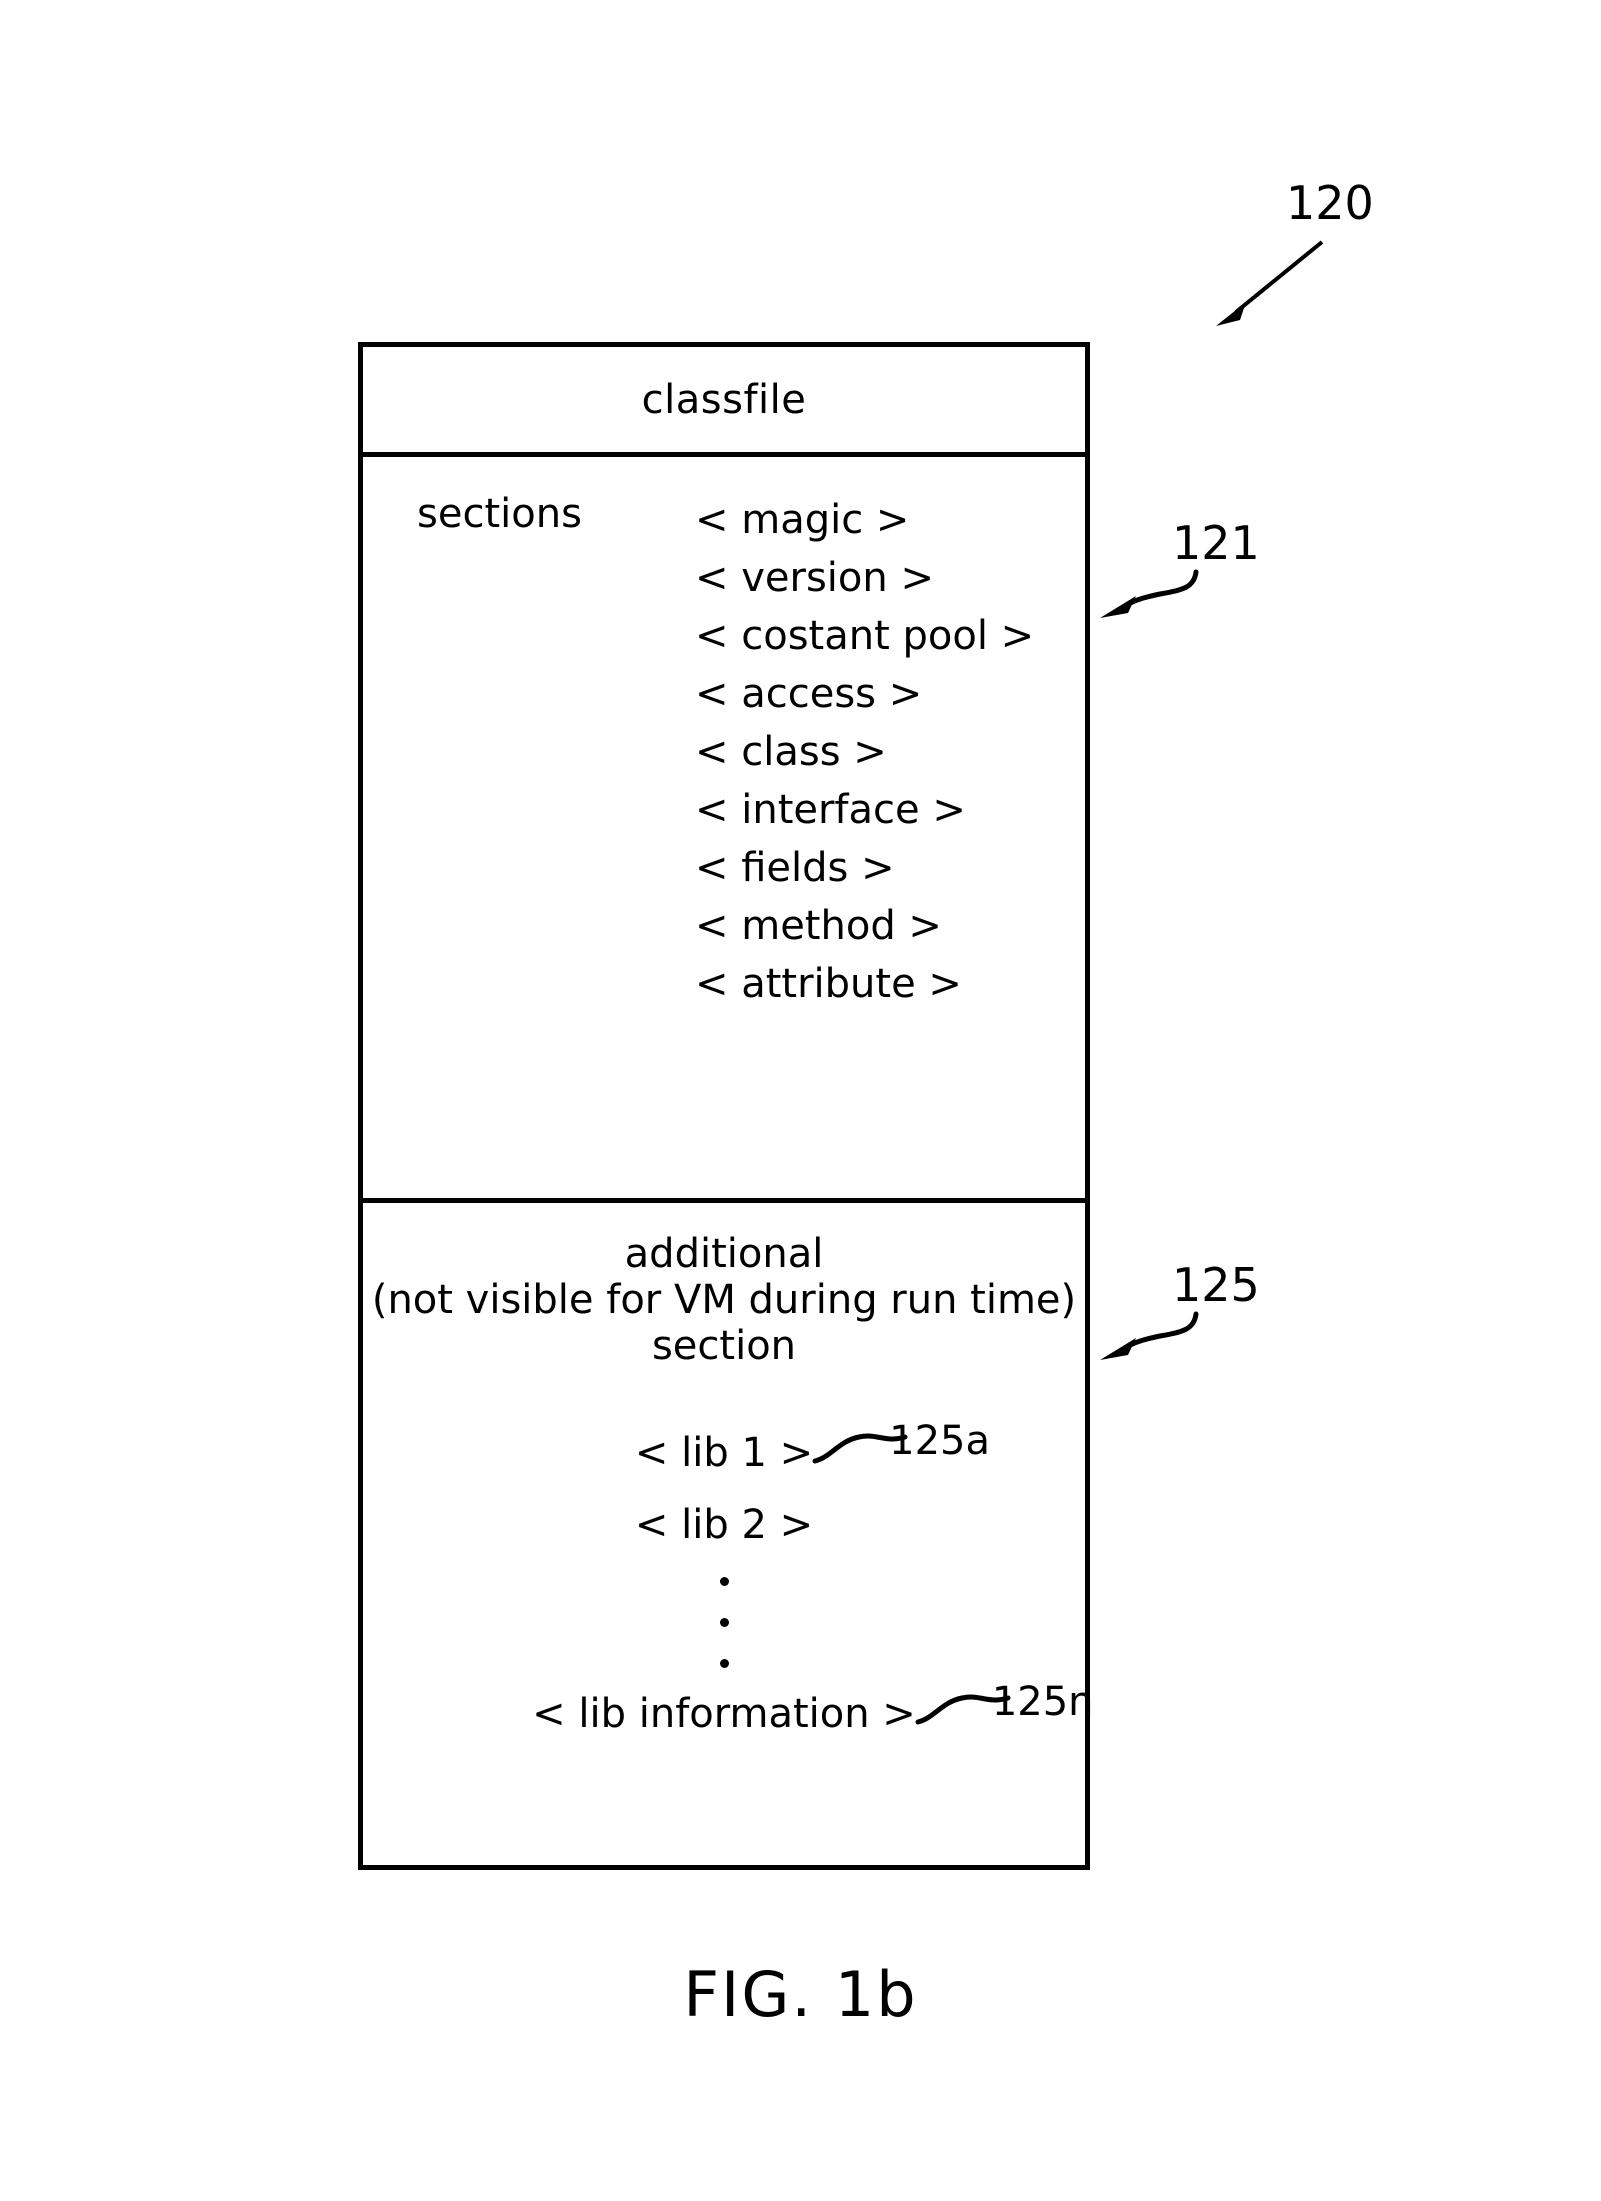 The width and height of the screenshot is (1601, 2201). I want to click on lib-entry-2-label: < lib 2 >, so click(724, 1525).